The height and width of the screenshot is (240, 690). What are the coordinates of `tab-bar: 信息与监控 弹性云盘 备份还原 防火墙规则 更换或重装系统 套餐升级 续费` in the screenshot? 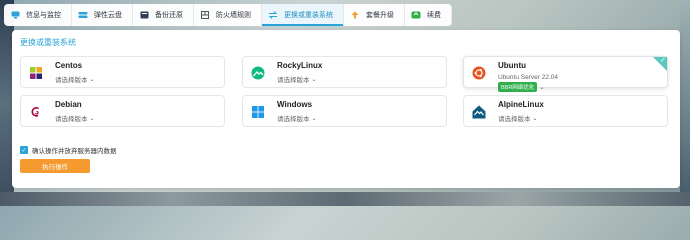 It's located at (345, 15).